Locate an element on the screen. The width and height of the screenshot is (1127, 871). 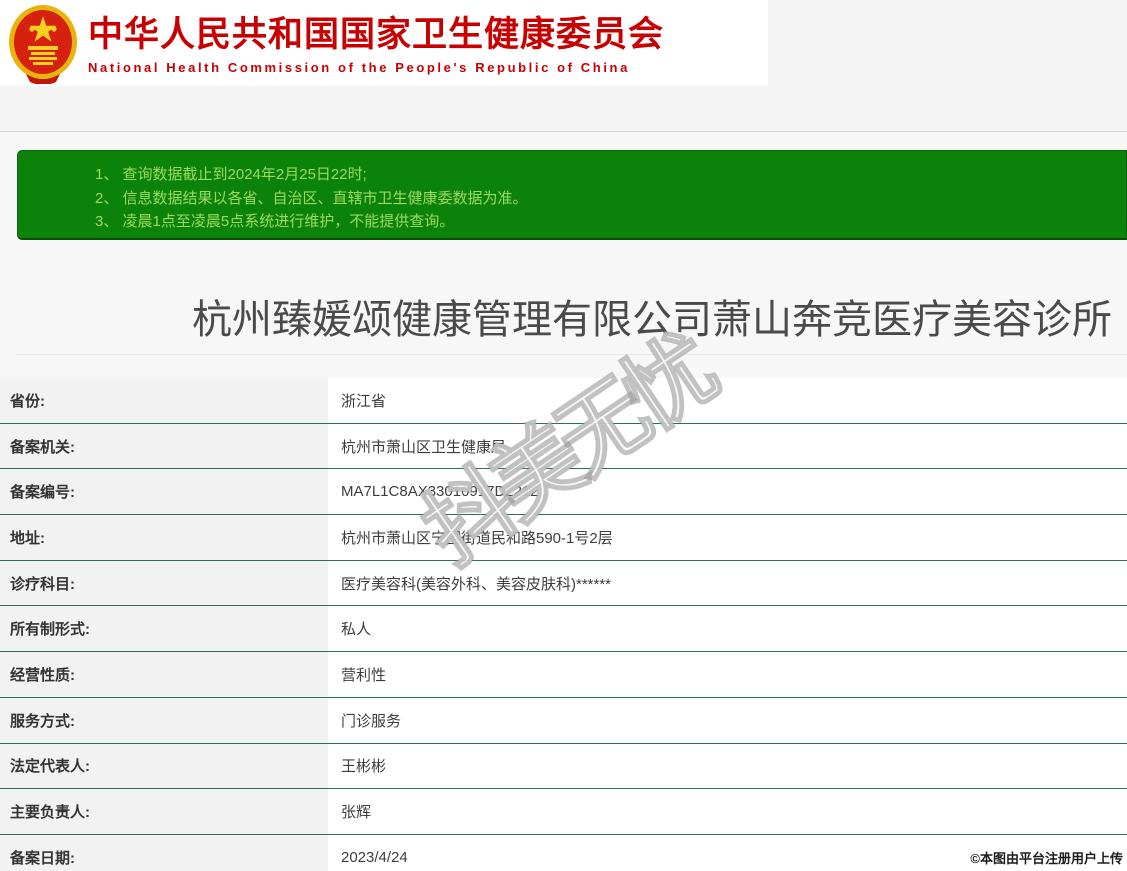
field-label: 主要负责人: is located at coordinates (164, 811).